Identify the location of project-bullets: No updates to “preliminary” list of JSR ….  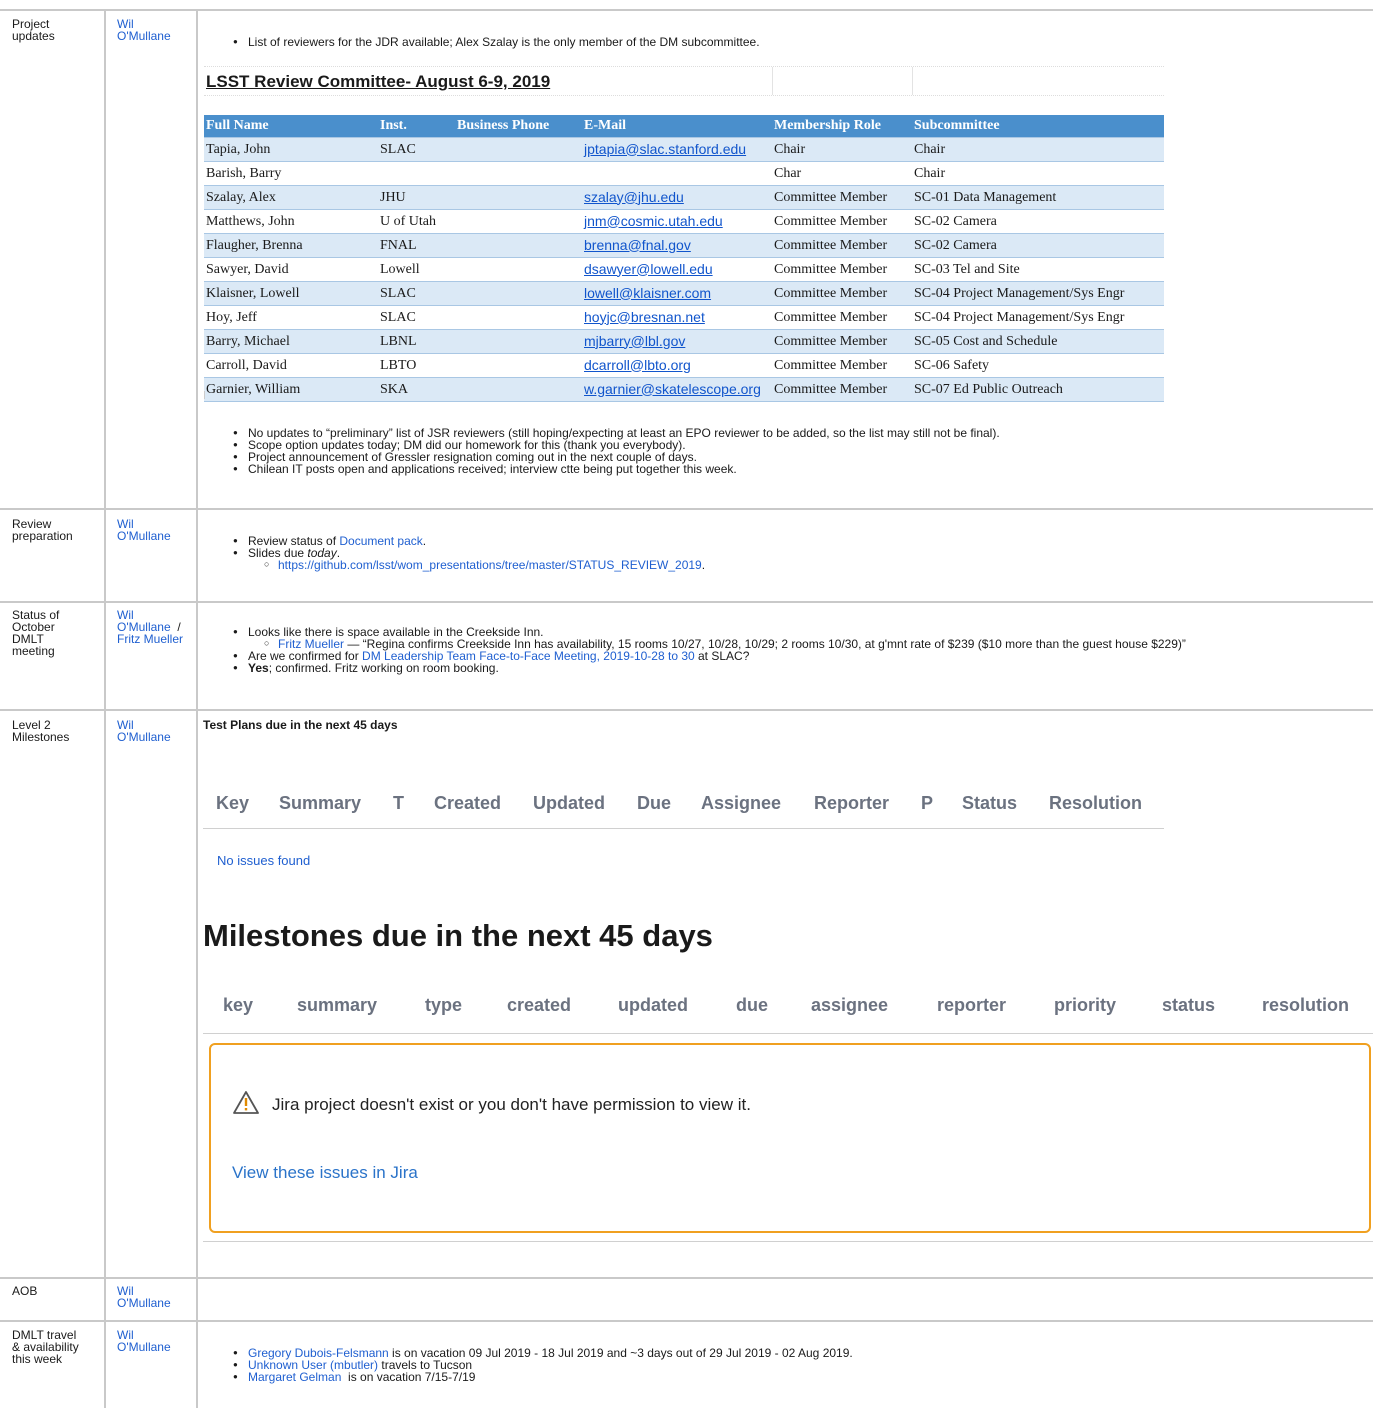
(616, 451).